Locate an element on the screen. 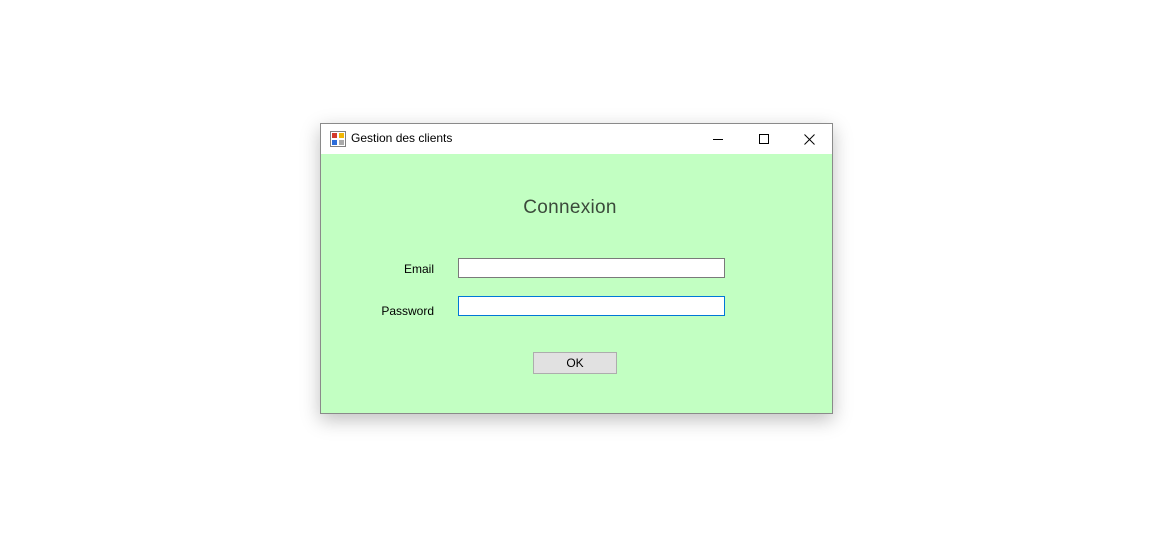 Image resolution: width=1159 pixels, height=540 pixels. minimize-button is located at coordinates (718, 139).